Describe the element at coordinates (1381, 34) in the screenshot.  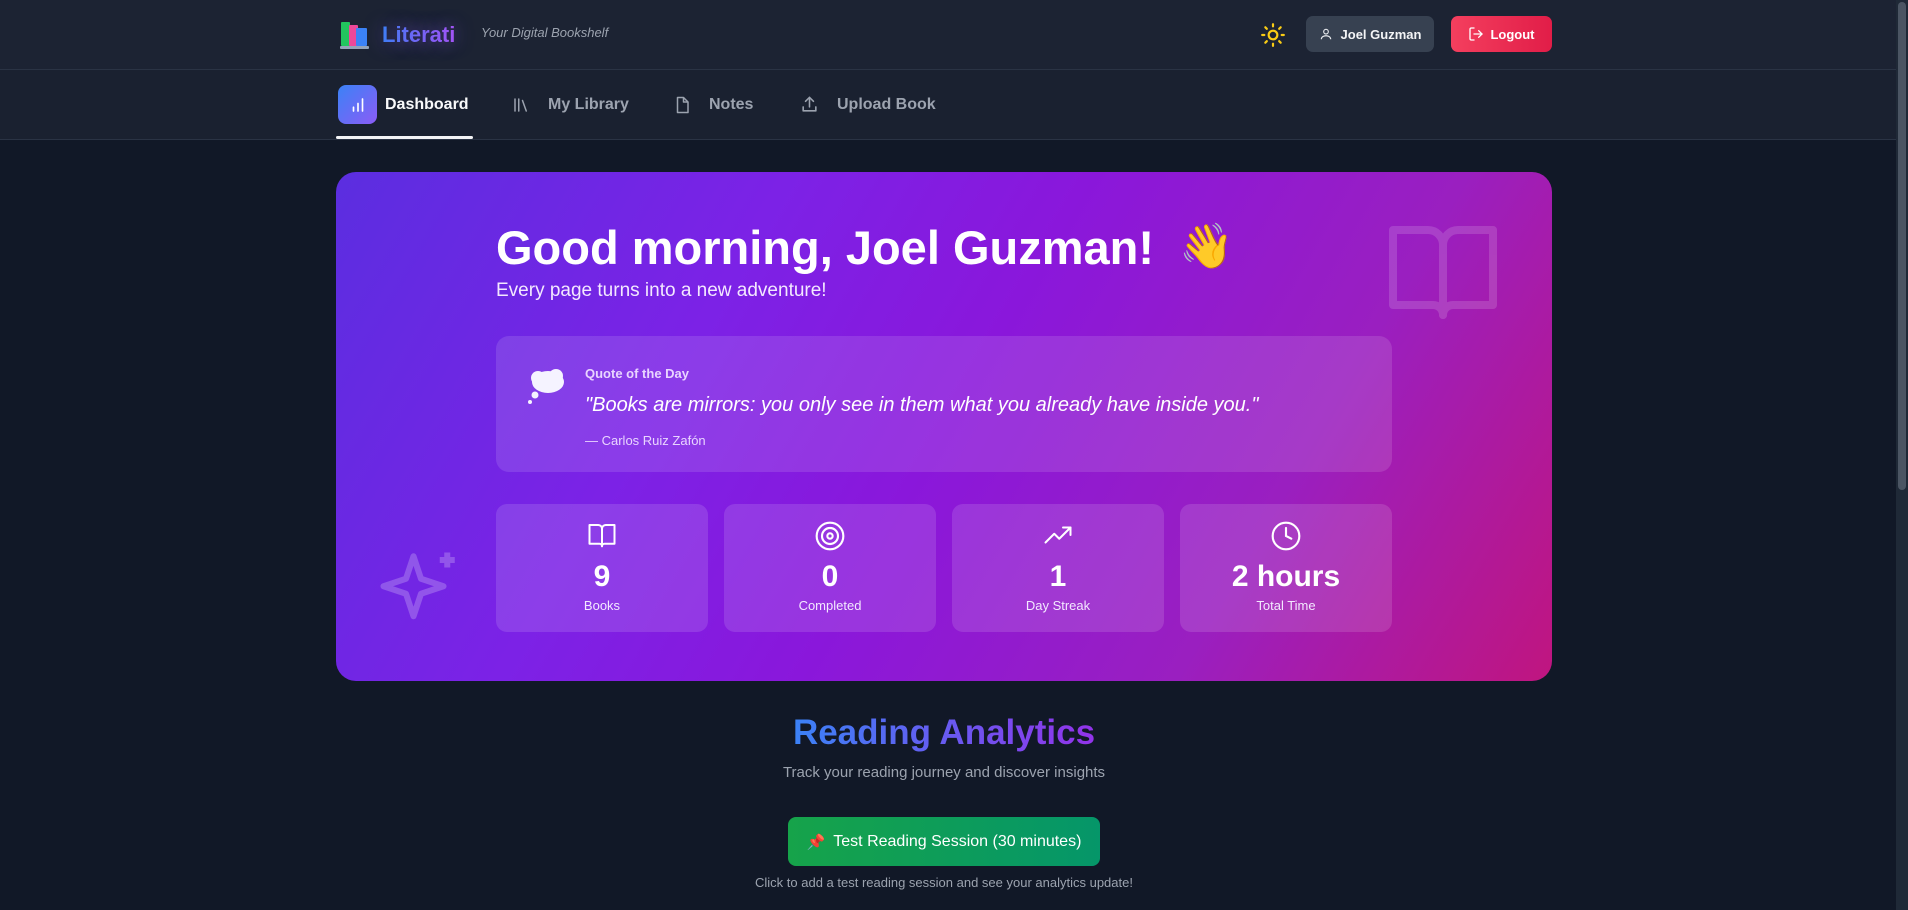
I see `user-name: Joel Guzman` at that location.